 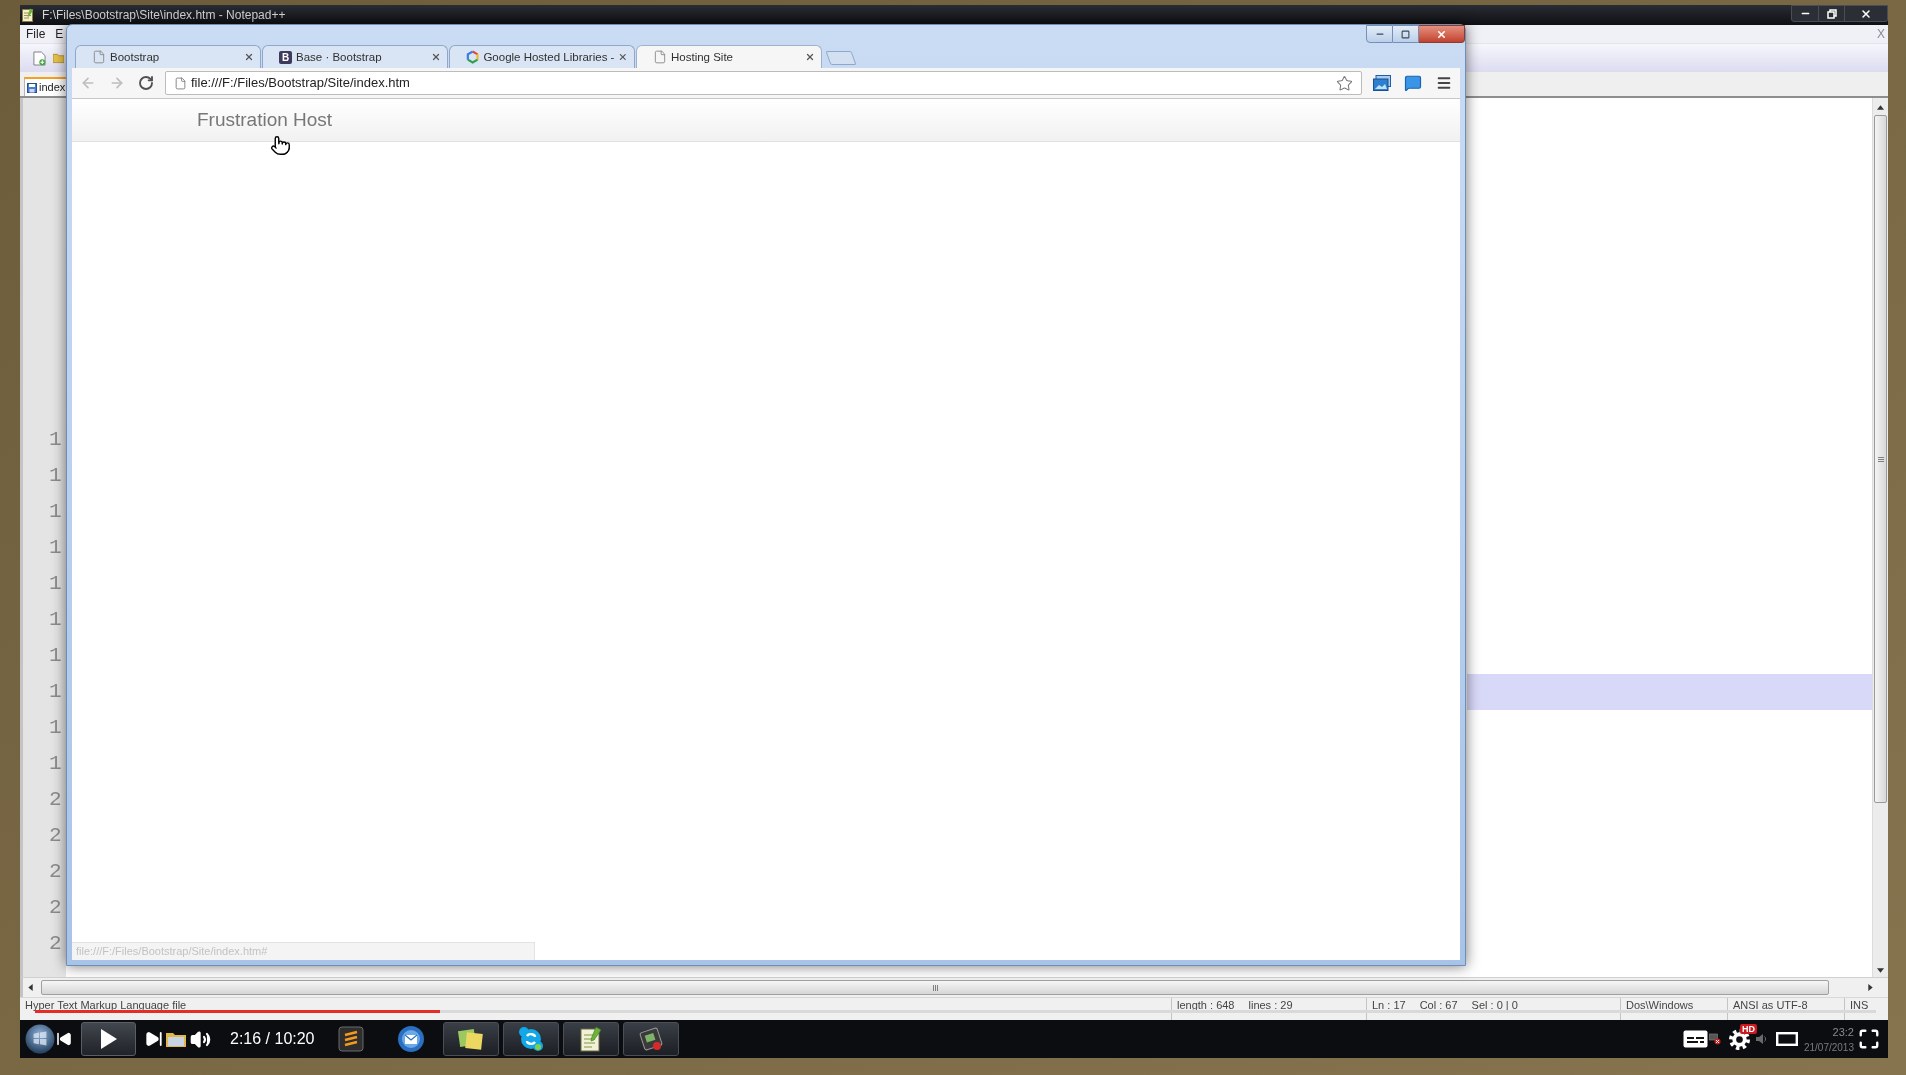 What do you see at coordinates (1379, 34) in the screenshot?
I see `minimize-button` at bounding box center [1379, 34].